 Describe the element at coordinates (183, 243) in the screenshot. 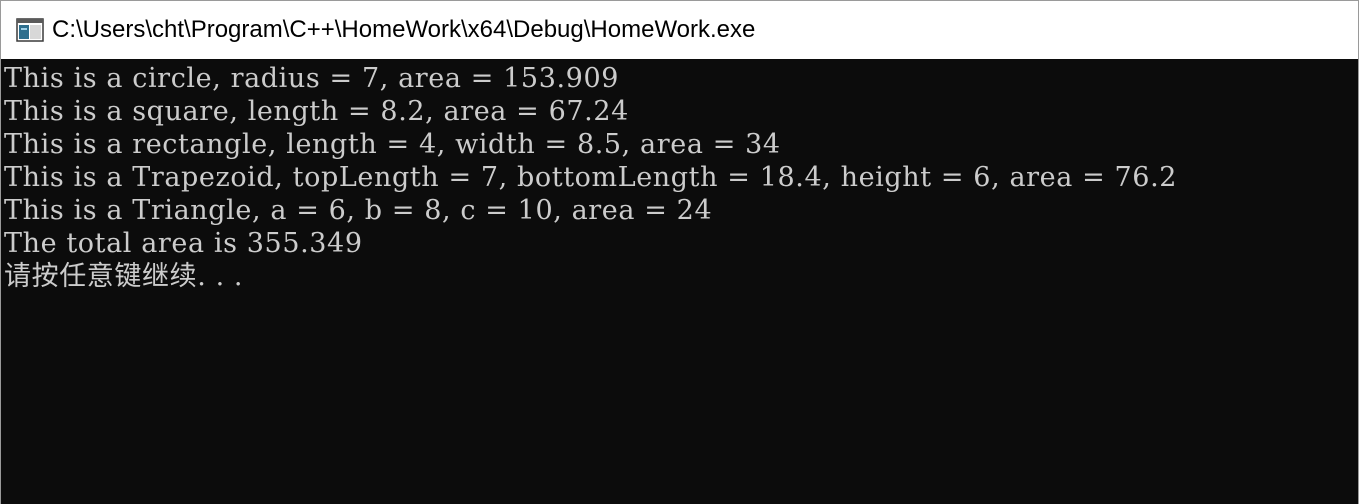

I see `output-line-total-area: The total area is 355.349` at that location.